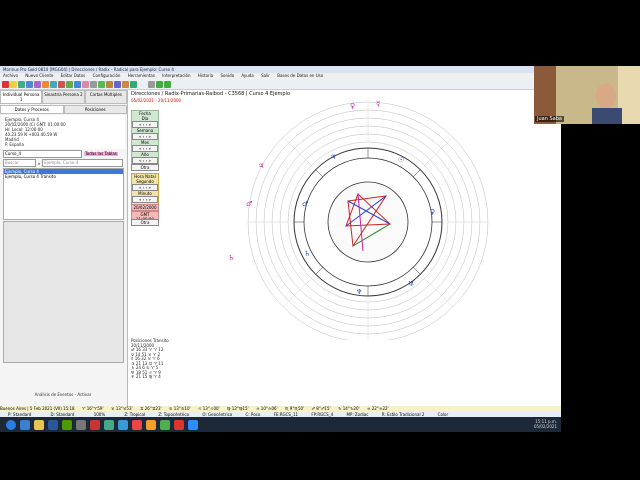 Image resolution: width=640 pixels, height=480 pixels. What do you see at coordinates (5, 84) in the screenshot?
I see `stop-icon` at bounding box center [5, 84].